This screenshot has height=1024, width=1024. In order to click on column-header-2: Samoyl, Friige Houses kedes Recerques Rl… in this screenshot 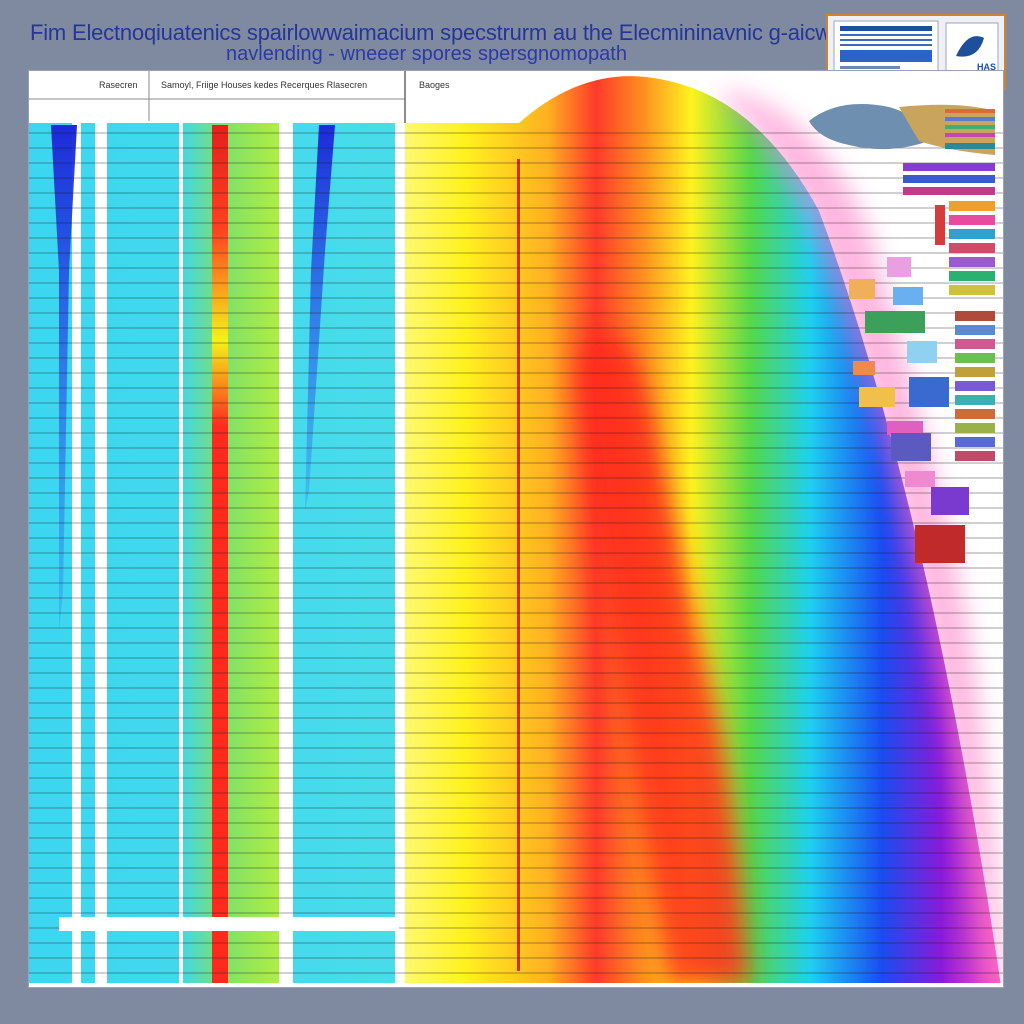, I will do `click(264, 85)`.